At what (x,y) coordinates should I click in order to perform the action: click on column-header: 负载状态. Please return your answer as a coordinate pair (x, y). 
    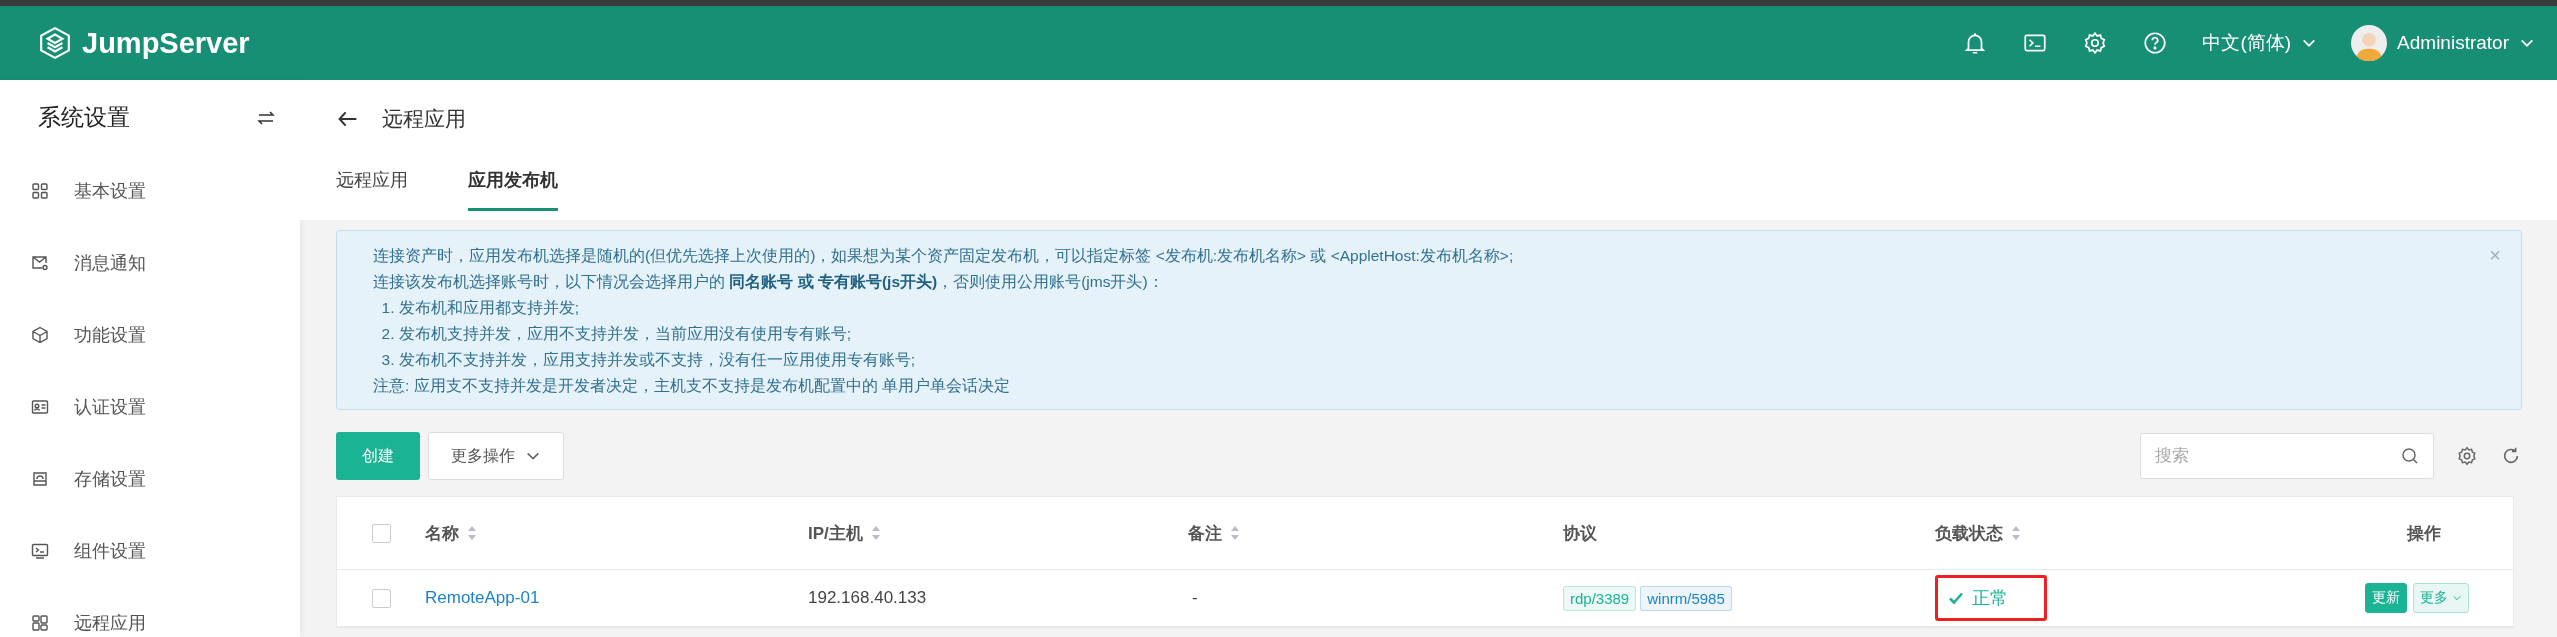
    Looking at the image, I should click on (1969, 533).